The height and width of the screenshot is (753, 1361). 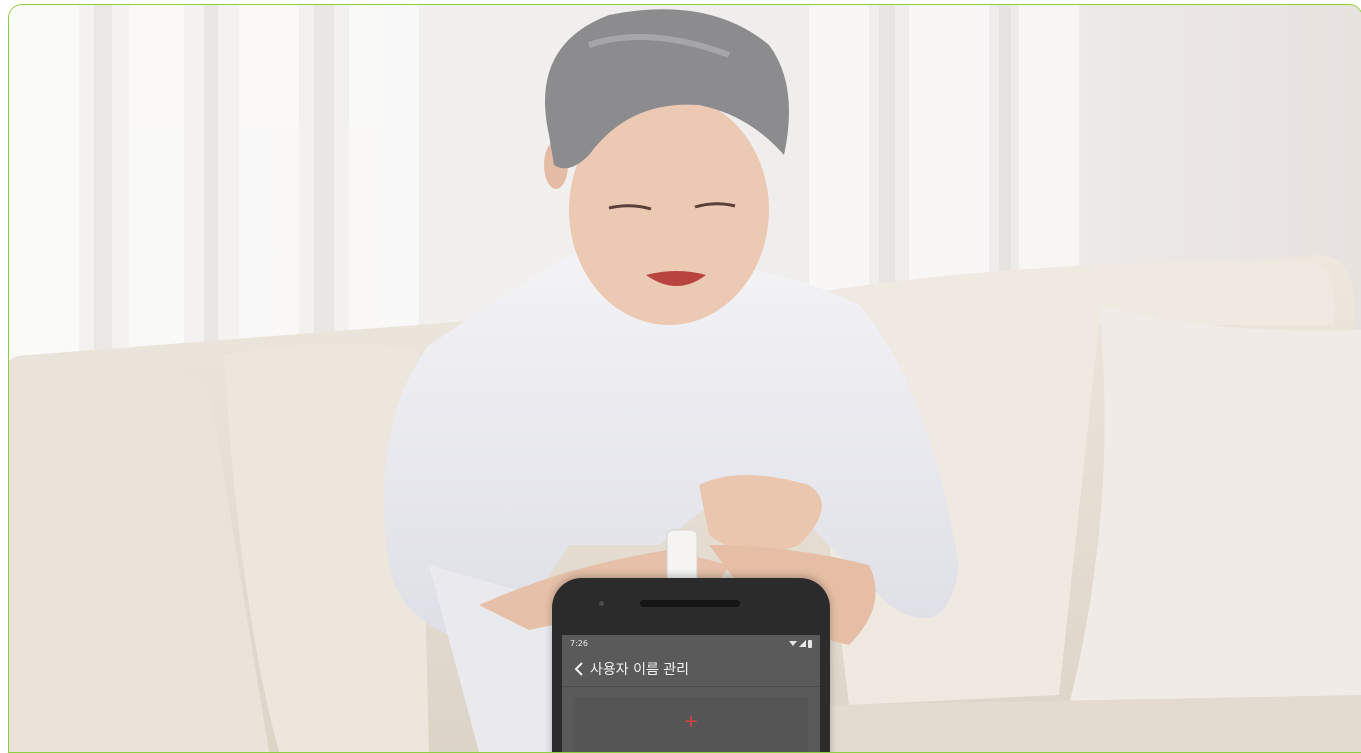 I want to click on signal-icon, so click(x=802, y=643).